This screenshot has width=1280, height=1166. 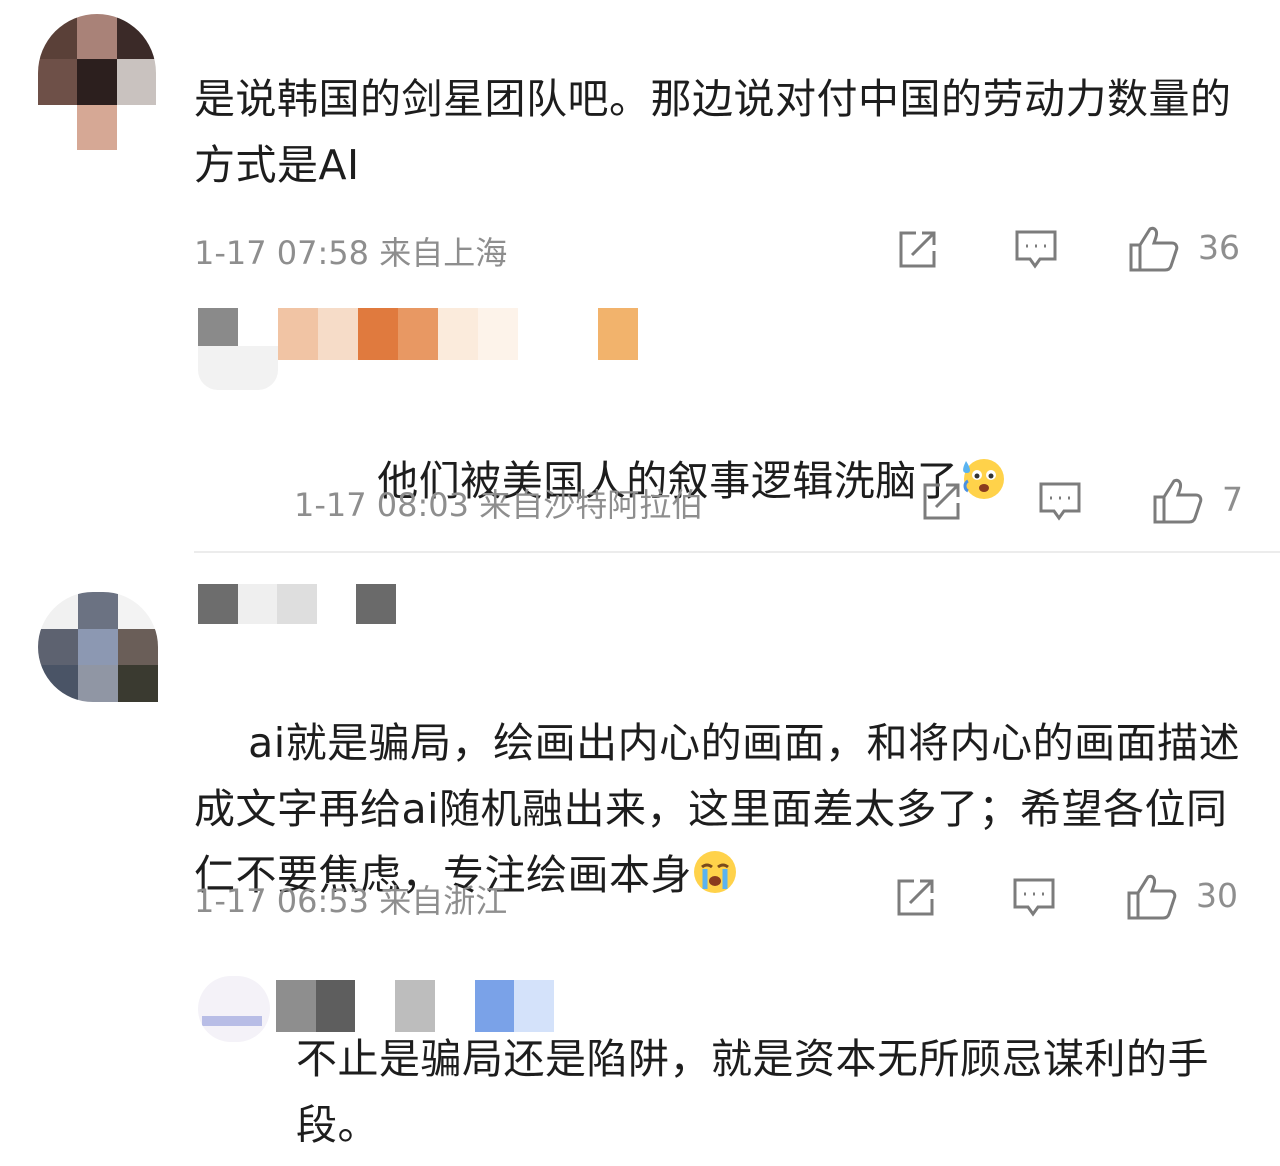 I want to click on crying-emoji, so click(x=715, y=872).